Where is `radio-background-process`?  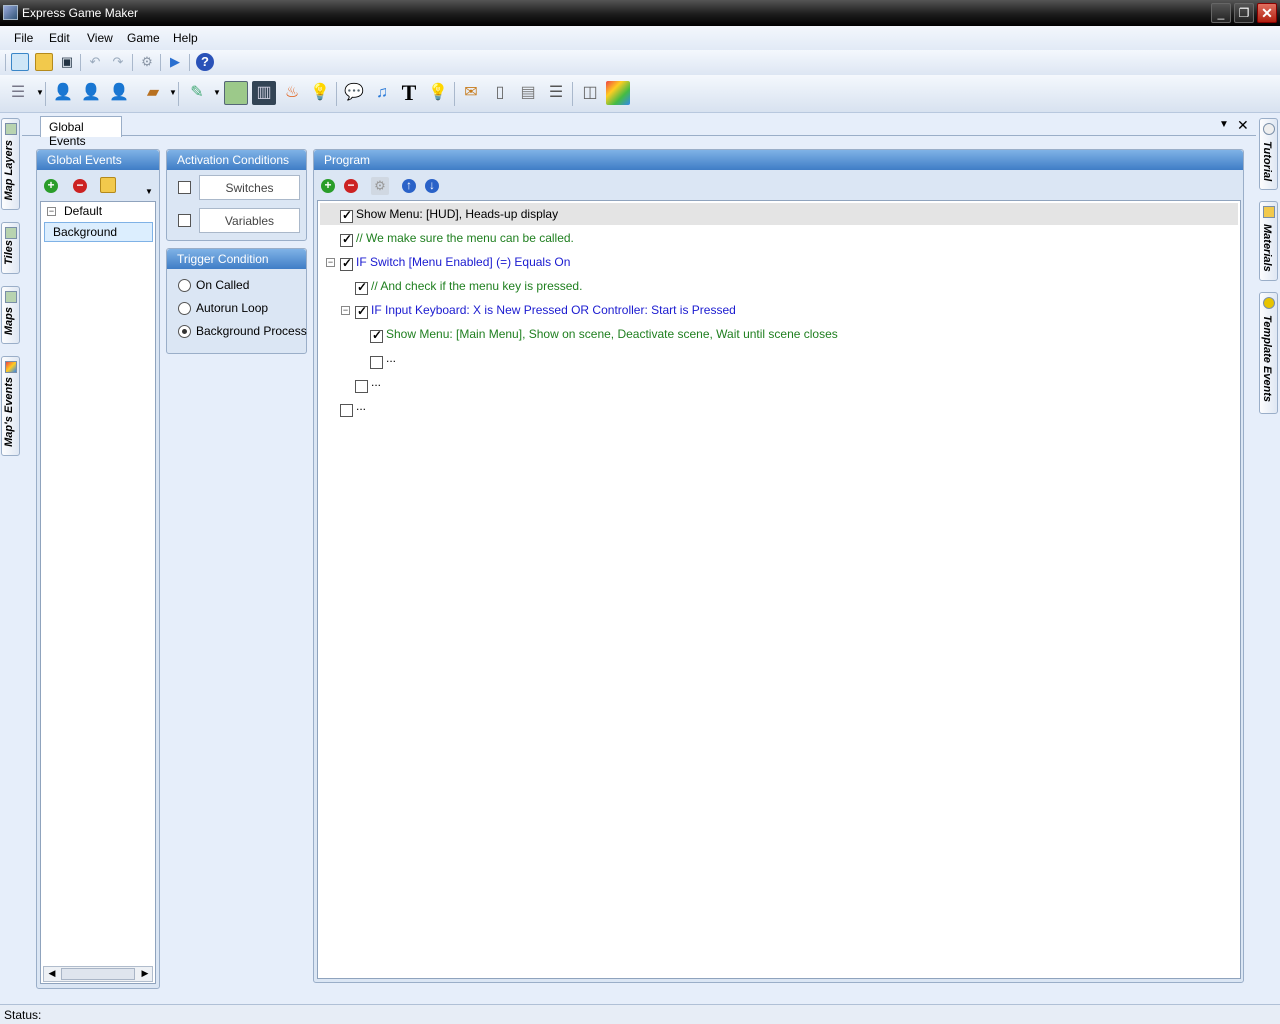
radio-background-process is located at coordinates (184, 331).